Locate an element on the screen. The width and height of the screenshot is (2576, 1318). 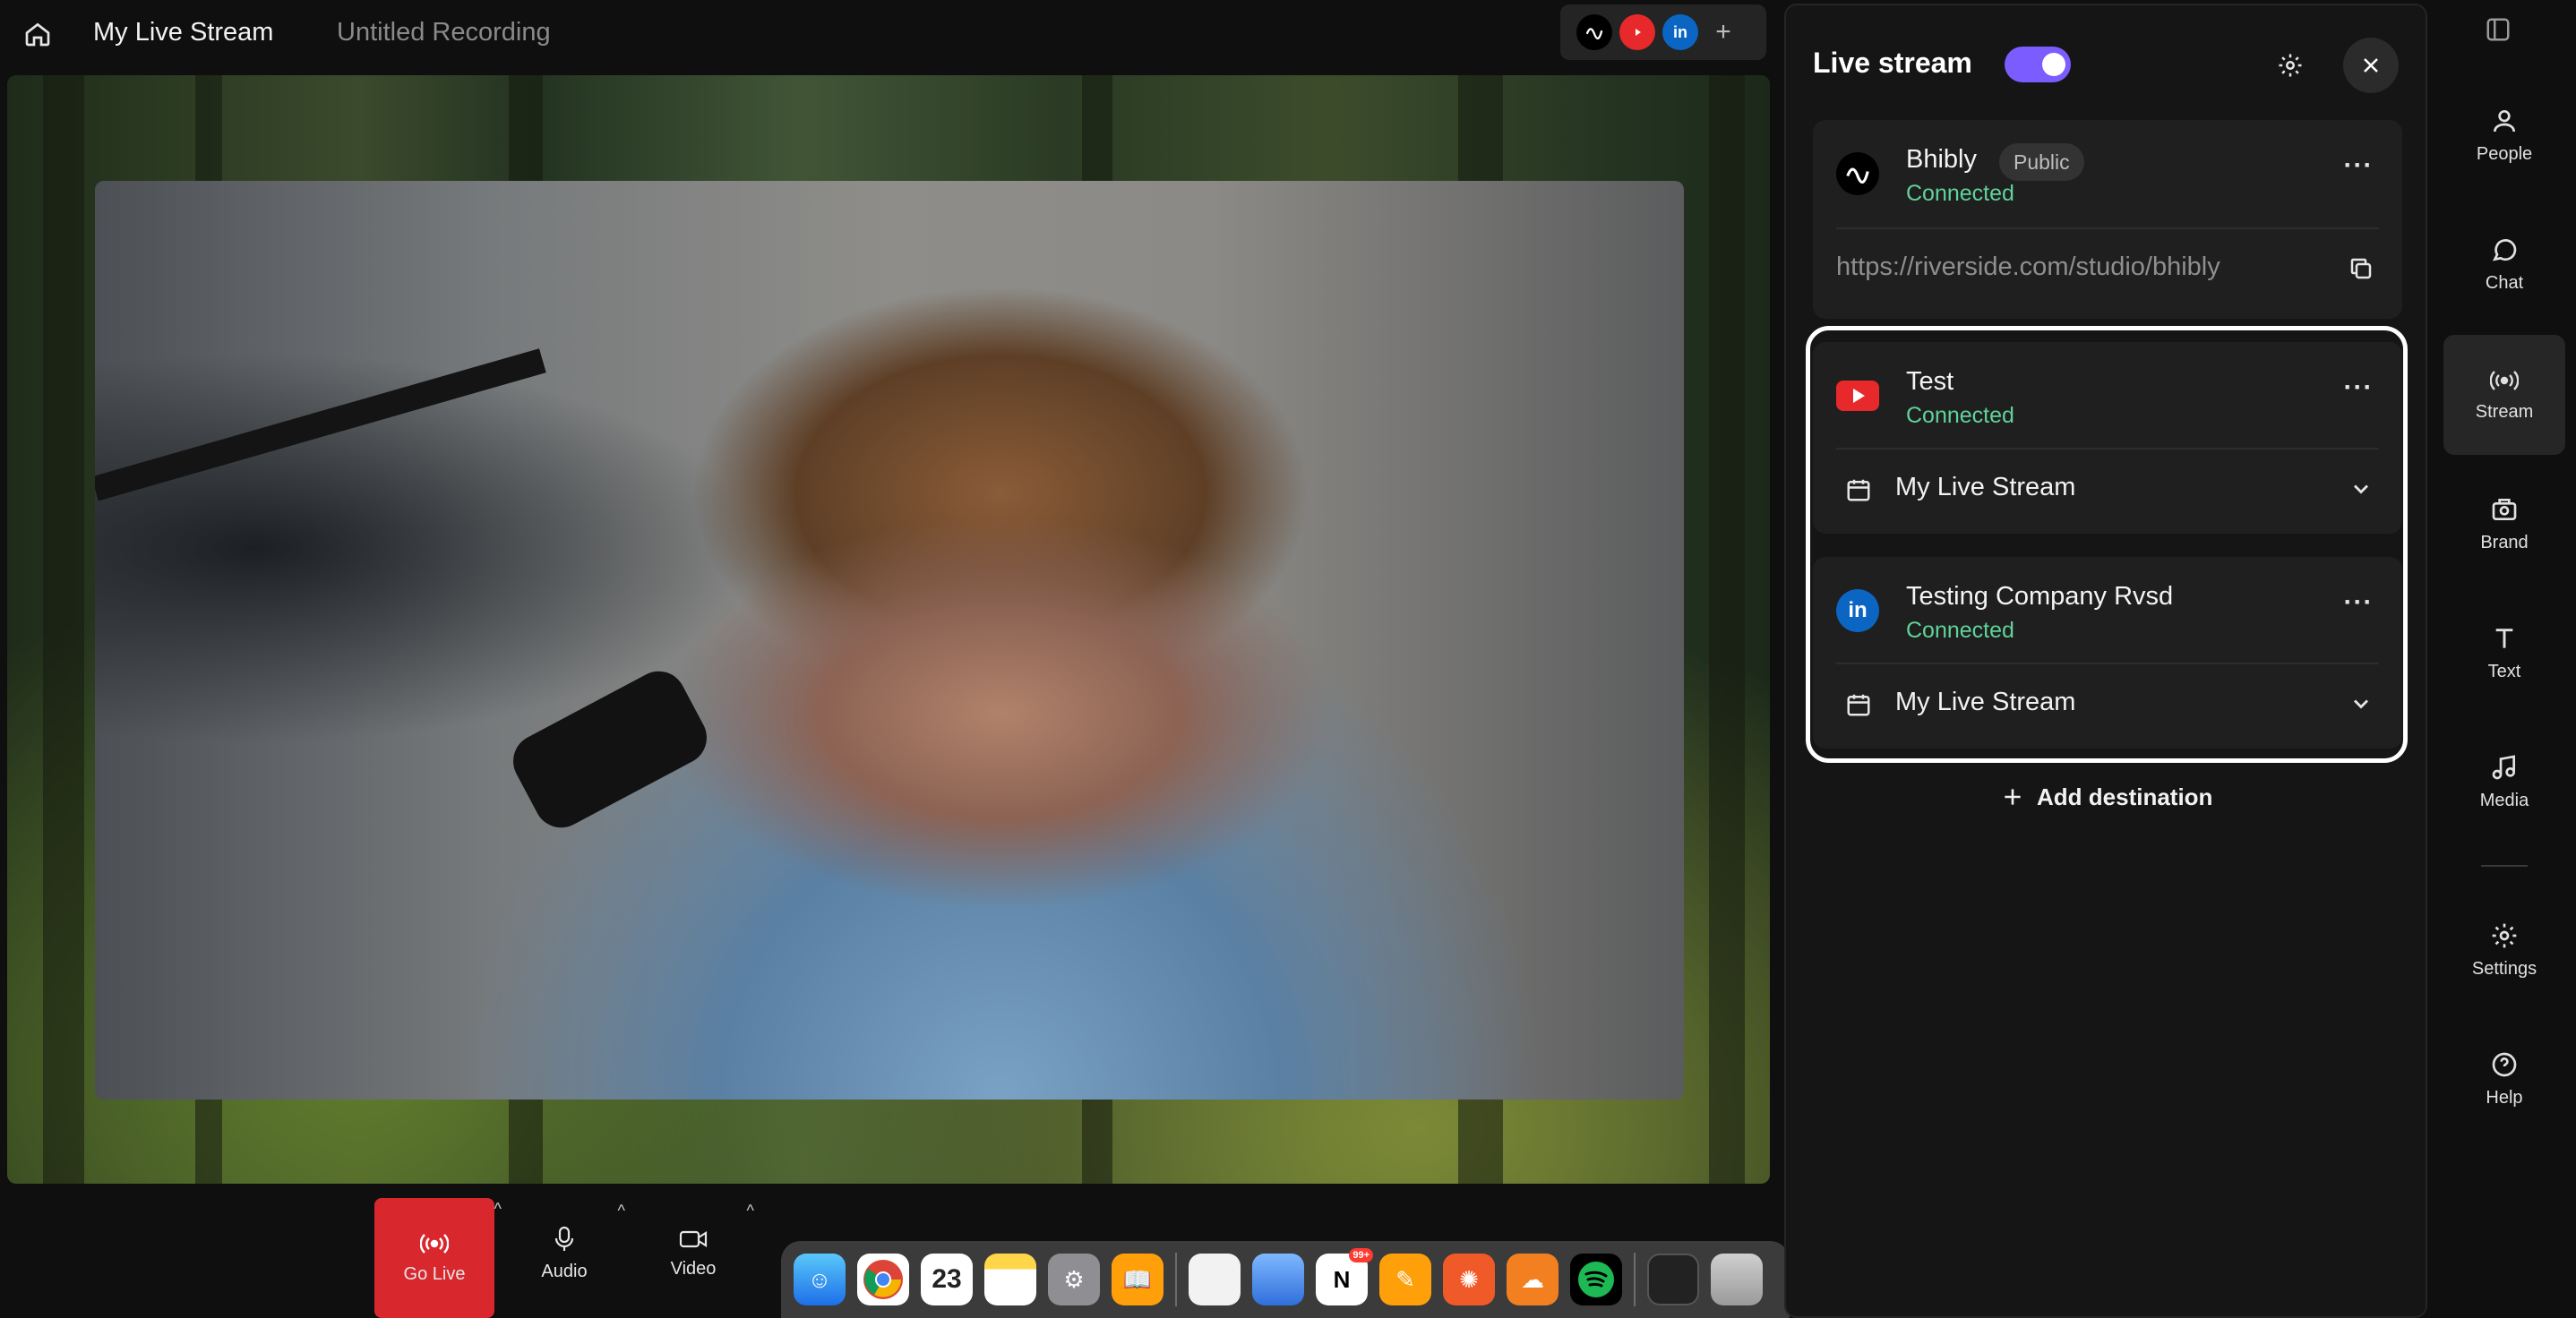
copy-link-button is located at coordinates (2361, 268).